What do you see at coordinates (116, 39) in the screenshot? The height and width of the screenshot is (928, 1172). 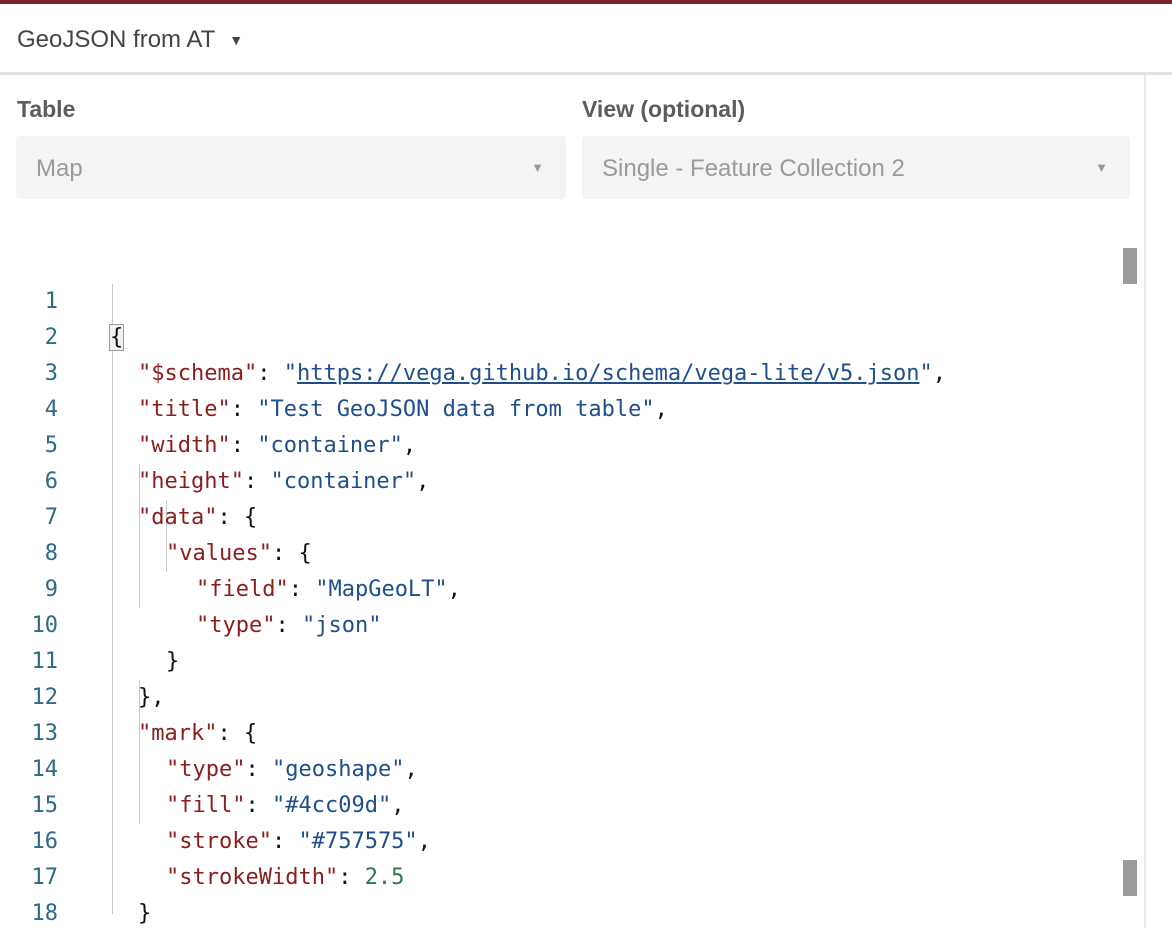 I see `block-title: GeoJSON from AT` at bounding box center [116, 39].